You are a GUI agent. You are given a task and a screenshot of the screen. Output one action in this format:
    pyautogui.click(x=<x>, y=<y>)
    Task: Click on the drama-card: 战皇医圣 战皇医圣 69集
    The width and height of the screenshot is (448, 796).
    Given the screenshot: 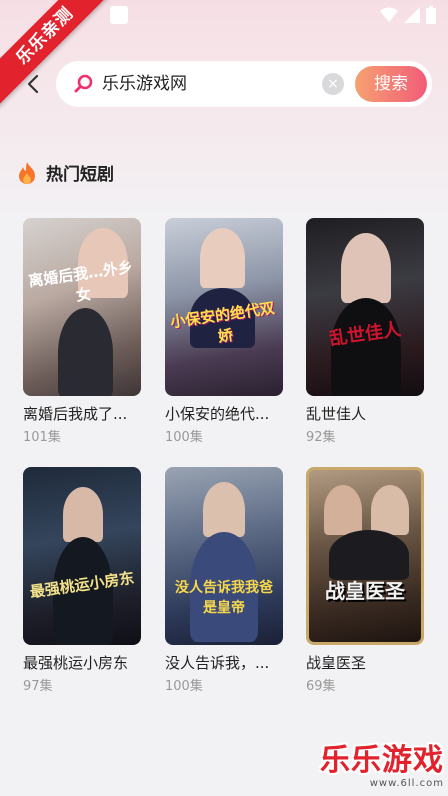 What is the action you would take?
    pyautogui.click(x=366, y=581)
    